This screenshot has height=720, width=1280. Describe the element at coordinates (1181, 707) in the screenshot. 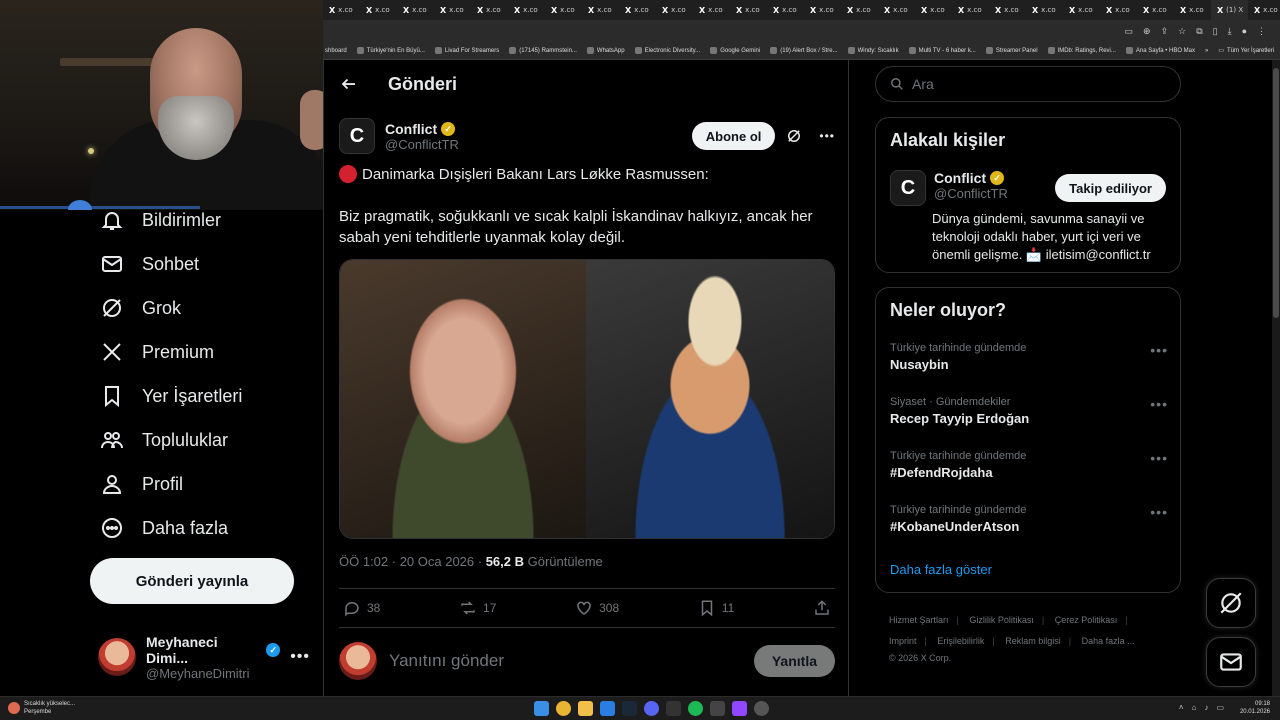

I see `tray-chevron-icon: ˄` at that location.